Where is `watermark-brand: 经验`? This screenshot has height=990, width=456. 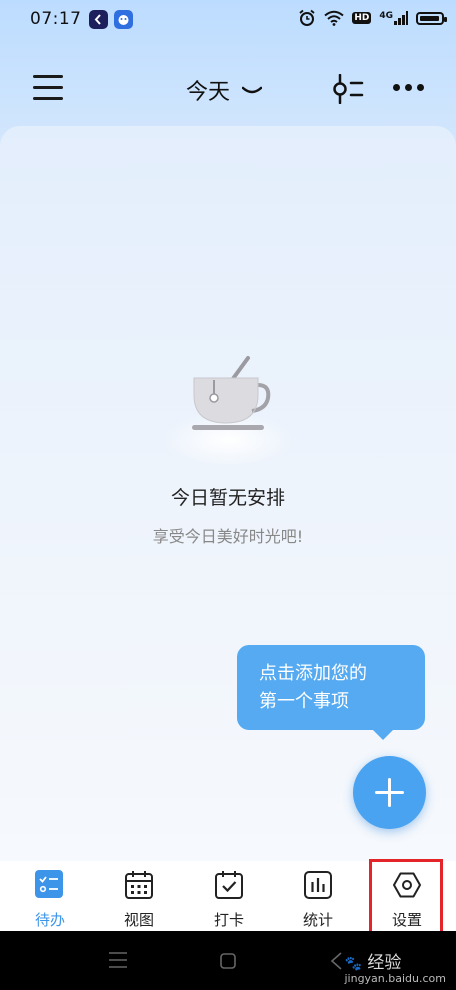
watermark-brand: 经验 is located at coordinates (384, 963).